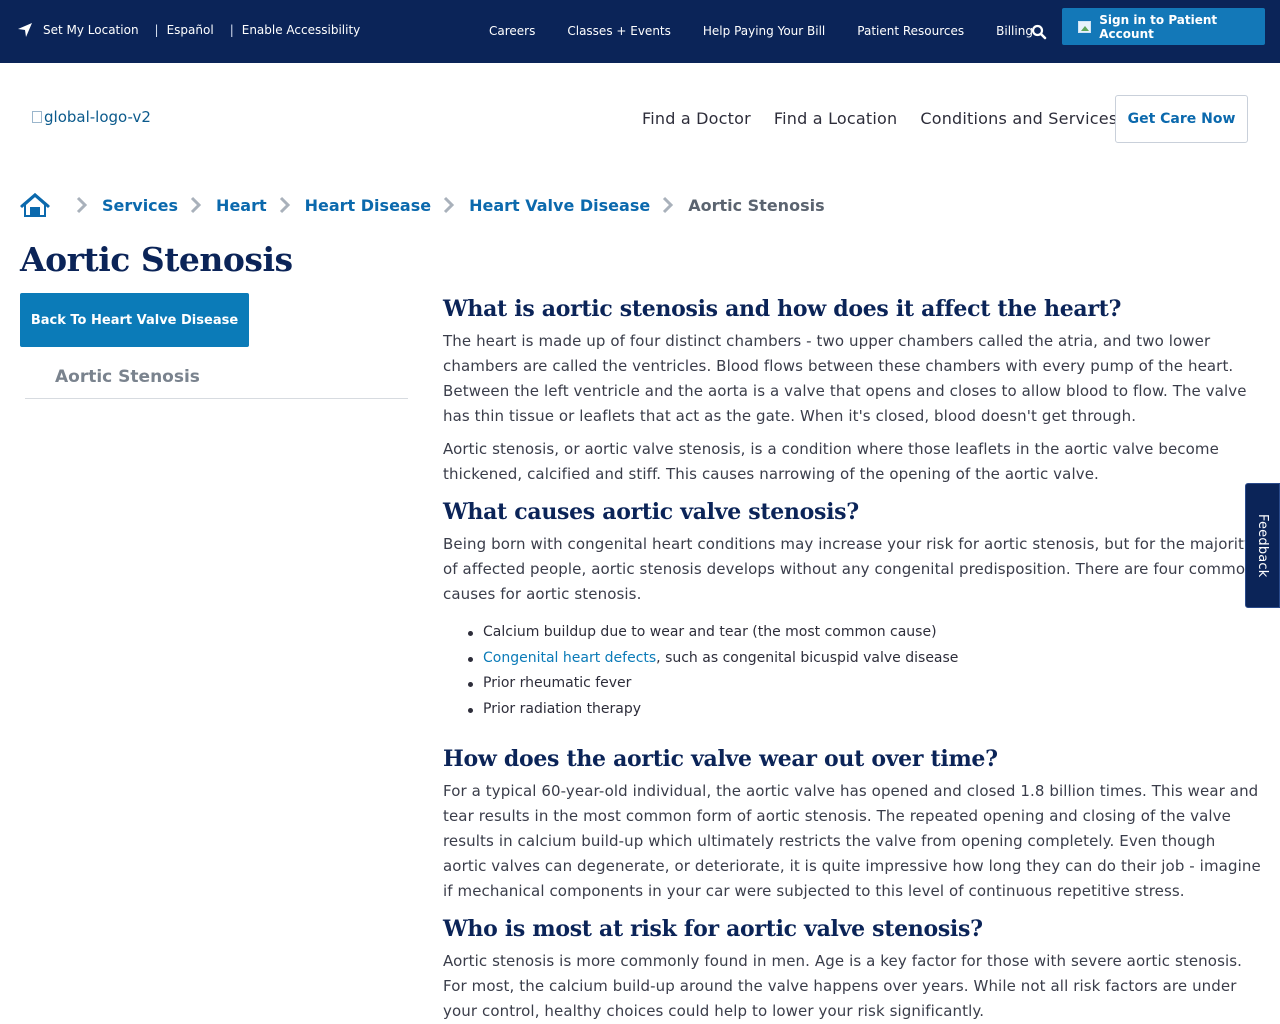 The image size is (1280, 1024). Describe the element at coordinates (910, 31) in the screenshot. I see `patient-resources-link: Patient Resources` at that location.